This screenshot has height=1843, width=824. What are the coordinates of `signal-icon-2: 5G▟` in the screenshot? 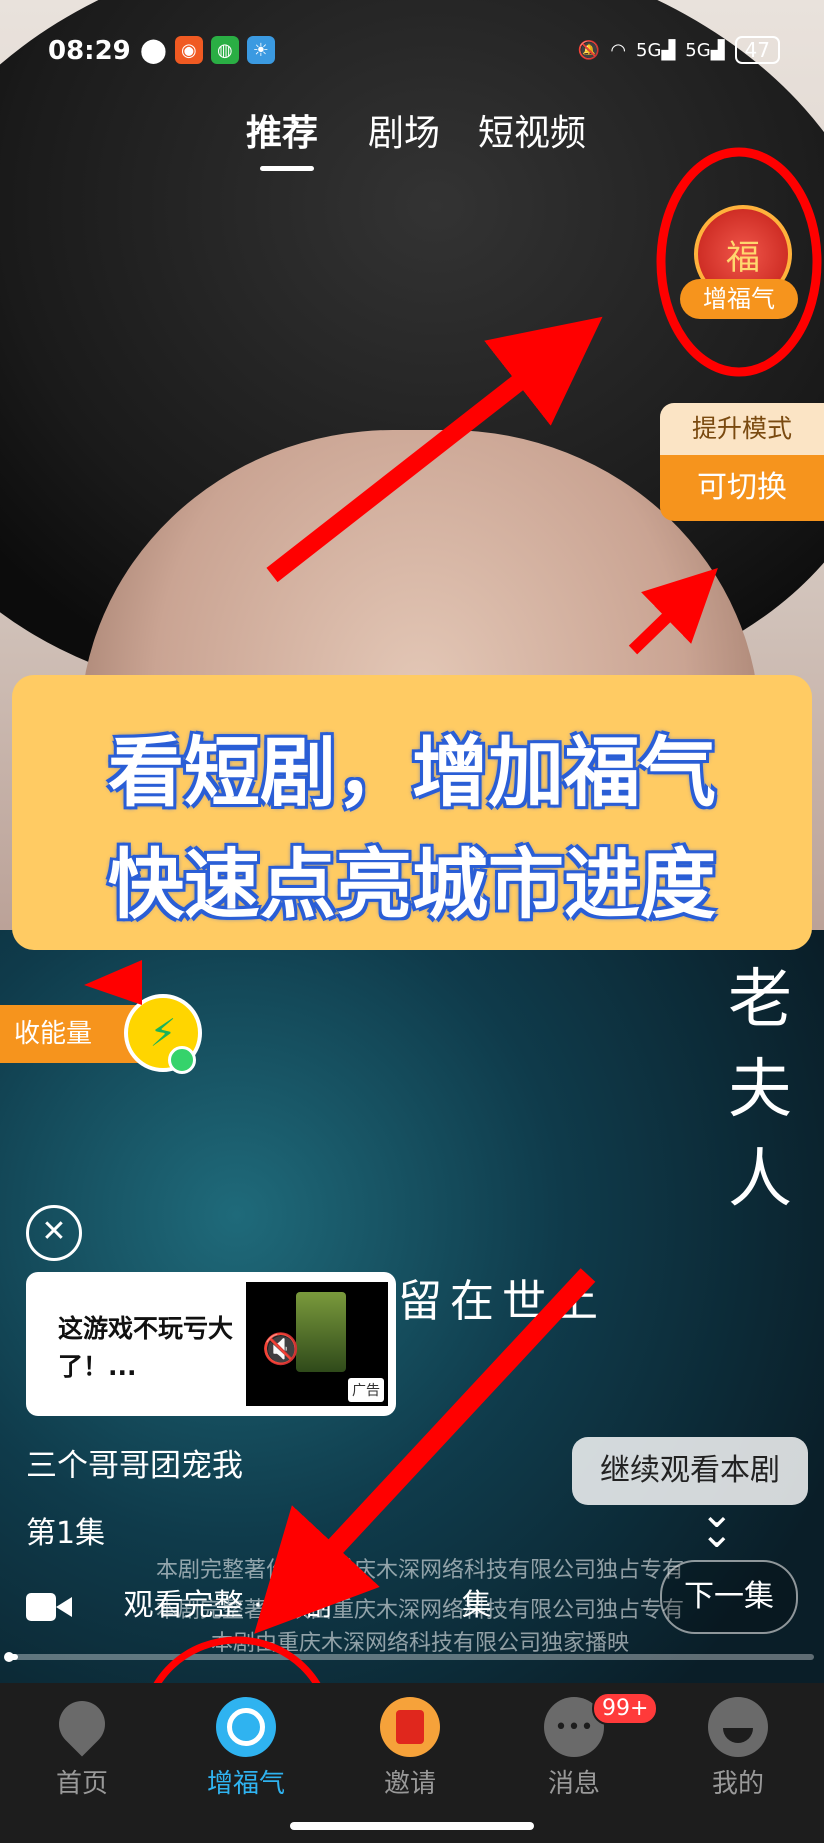 It's located at (705, 50).